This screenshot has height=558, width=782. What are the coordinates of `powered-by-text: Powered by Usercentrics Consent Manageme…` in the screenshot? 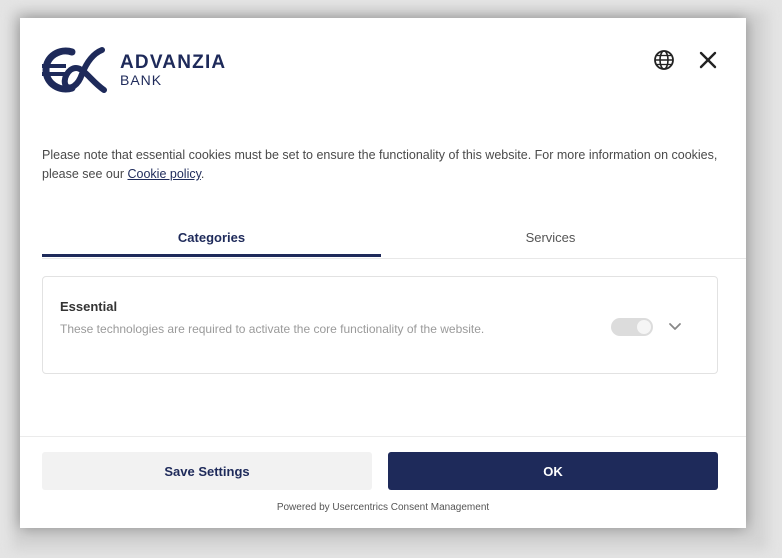 It's located at (383, 507).